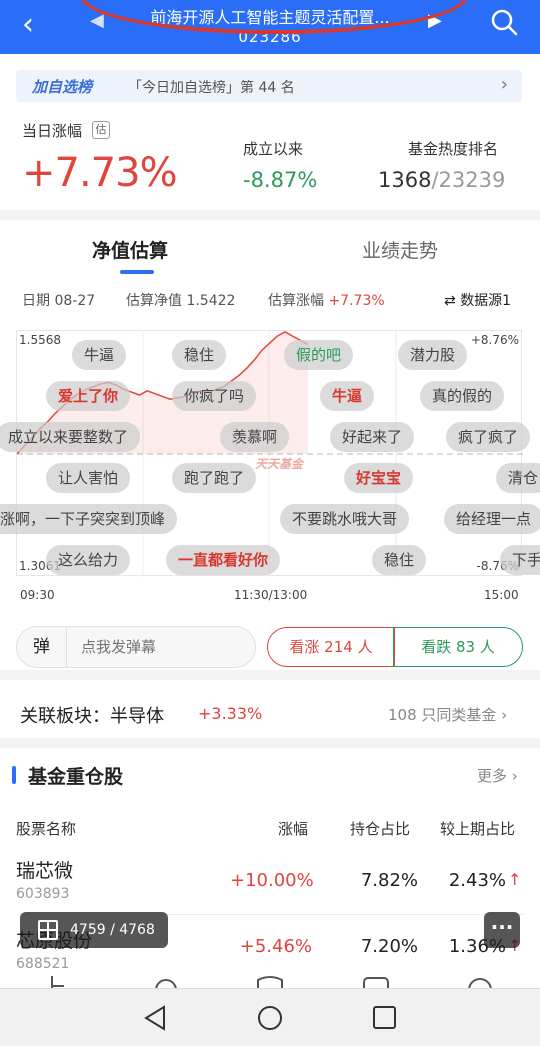  Describe the element at coordinates (296, 301) in the screenshot. I see `change-est-label: 估算涨幅` at that location.